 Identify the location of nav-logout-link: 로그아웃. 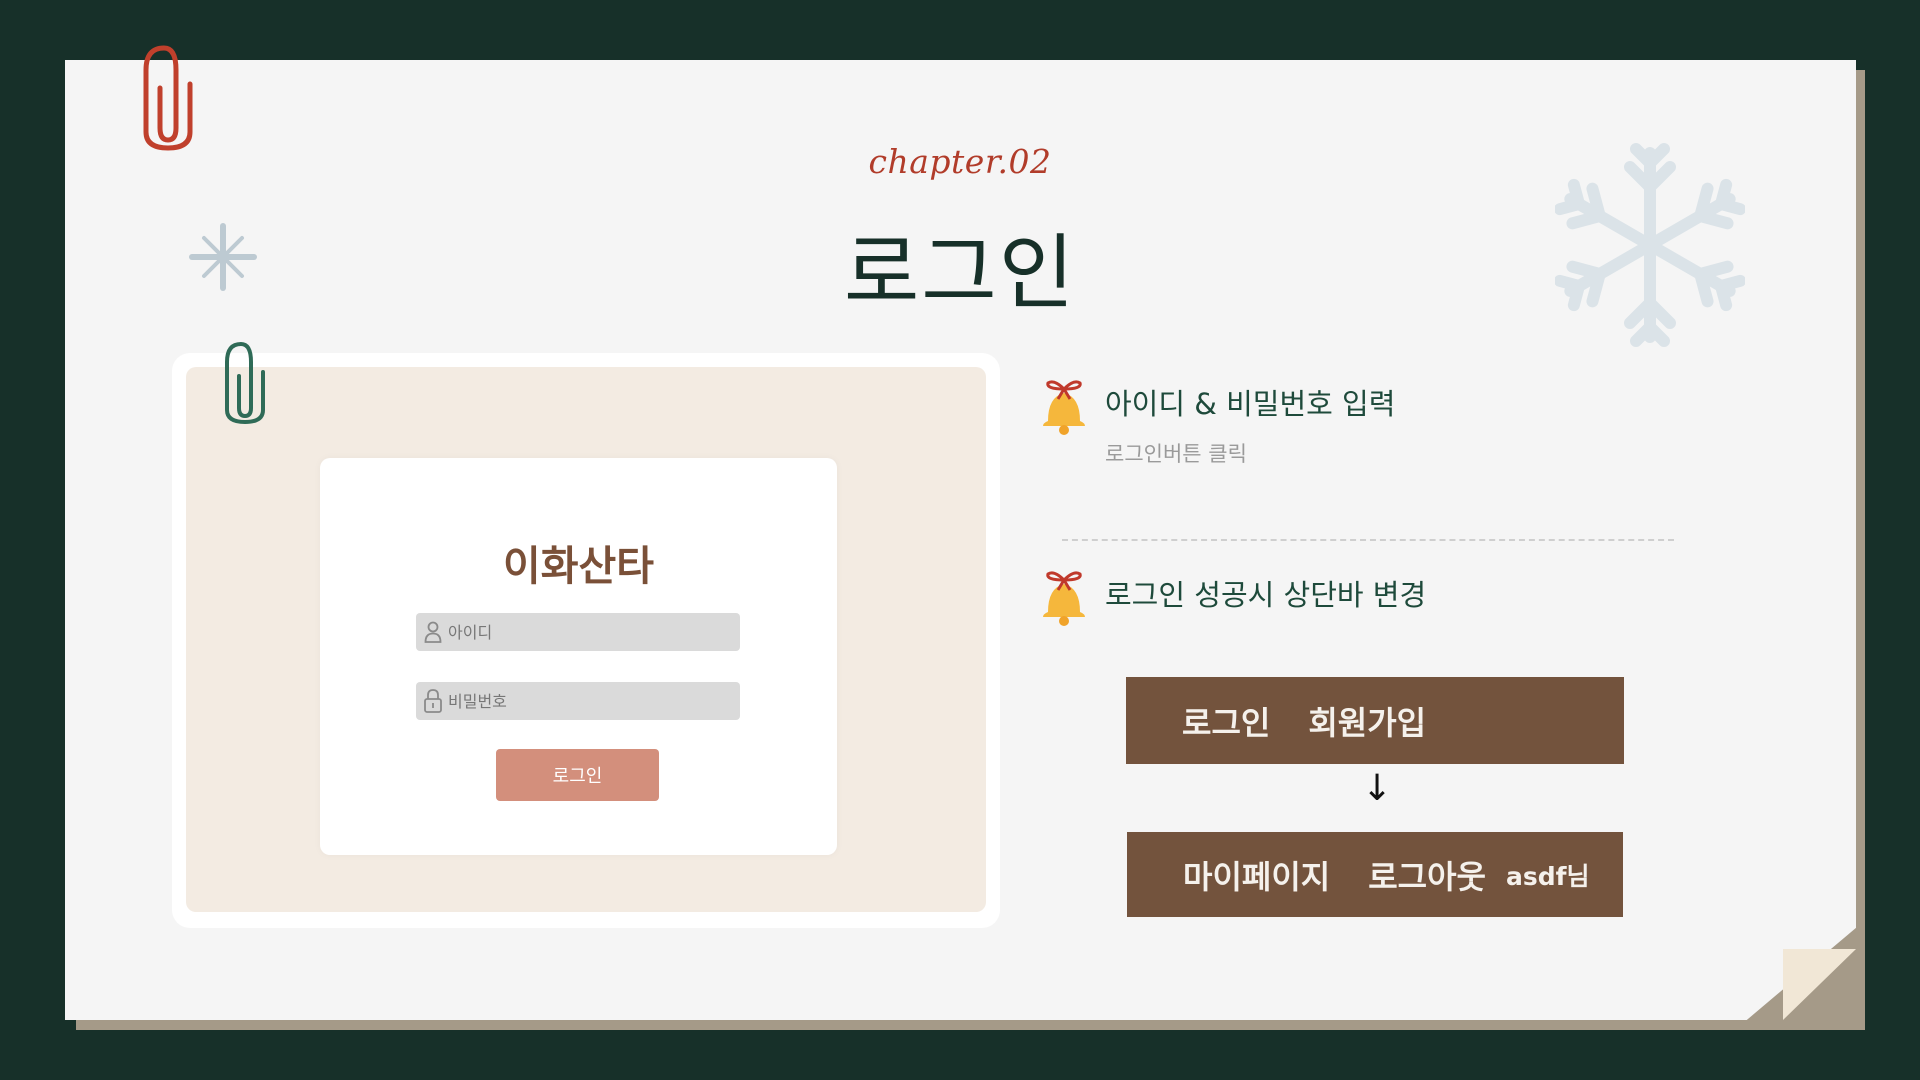
(1427, 875).